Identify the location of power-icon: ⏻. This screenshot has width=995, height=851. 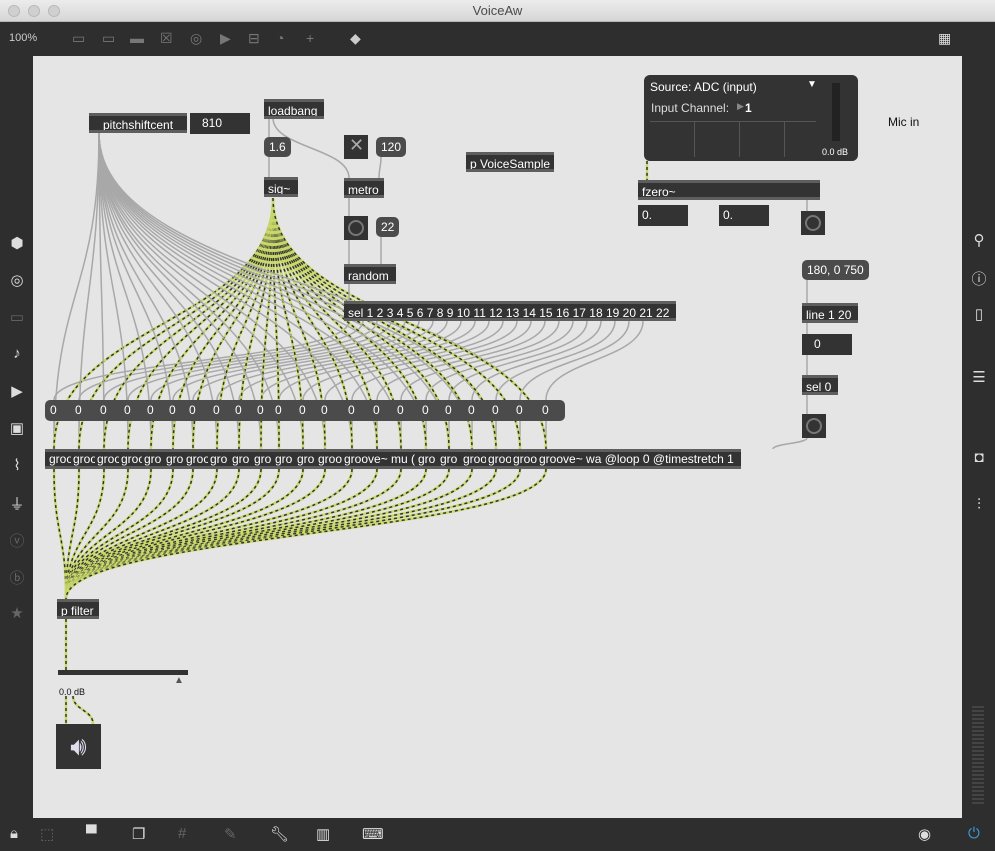
(974, 833).